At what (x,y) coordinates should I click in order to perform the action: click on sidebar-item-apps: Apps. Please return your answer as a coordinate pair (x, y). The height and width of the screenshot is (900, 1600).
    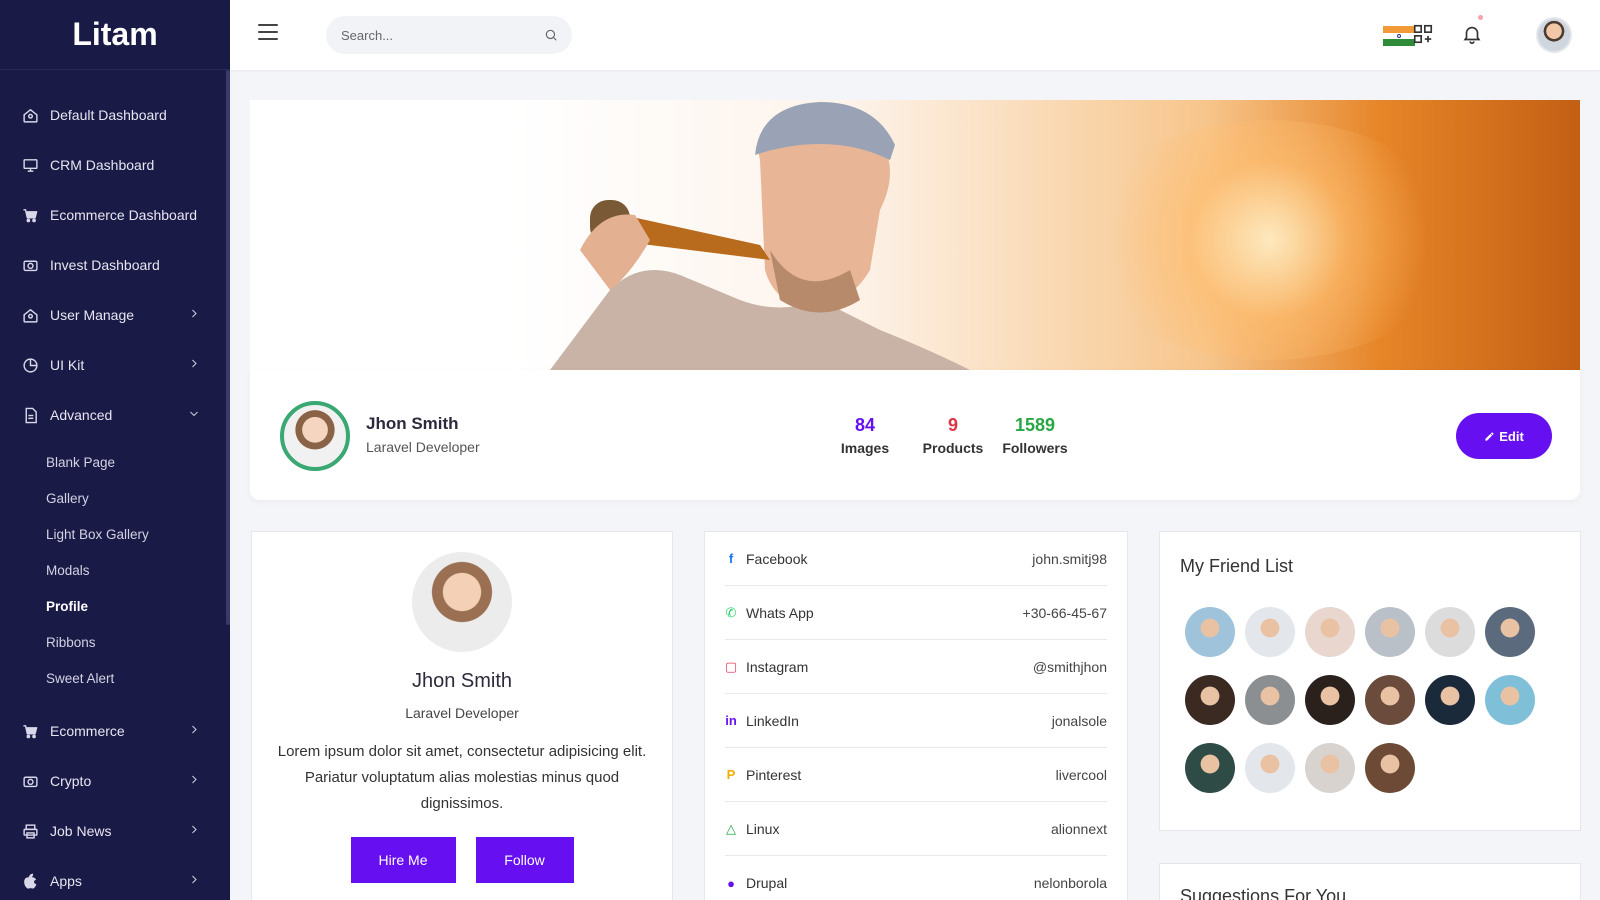
    Looking at the image, I should click on (115, 878).